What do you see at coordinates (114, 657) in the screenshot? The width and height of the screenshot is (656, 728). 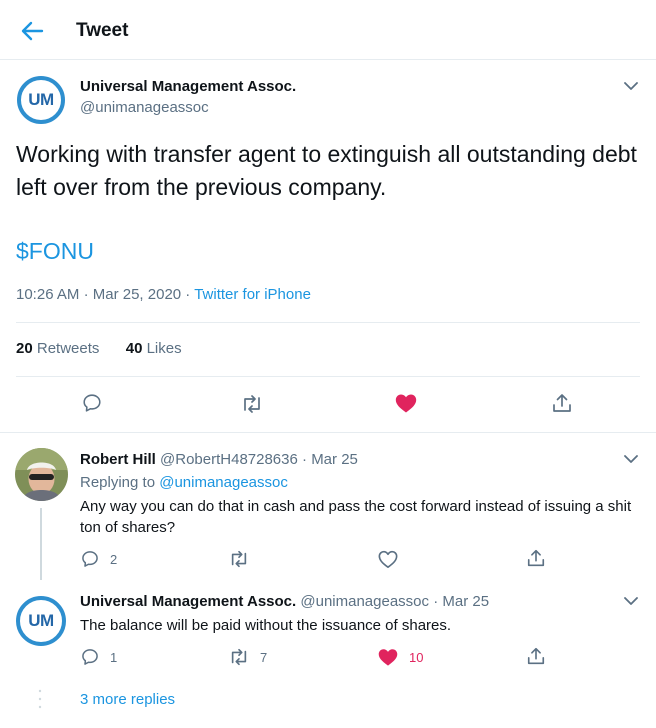 I see `reply-count: 1` at bounding box center [114, 657].